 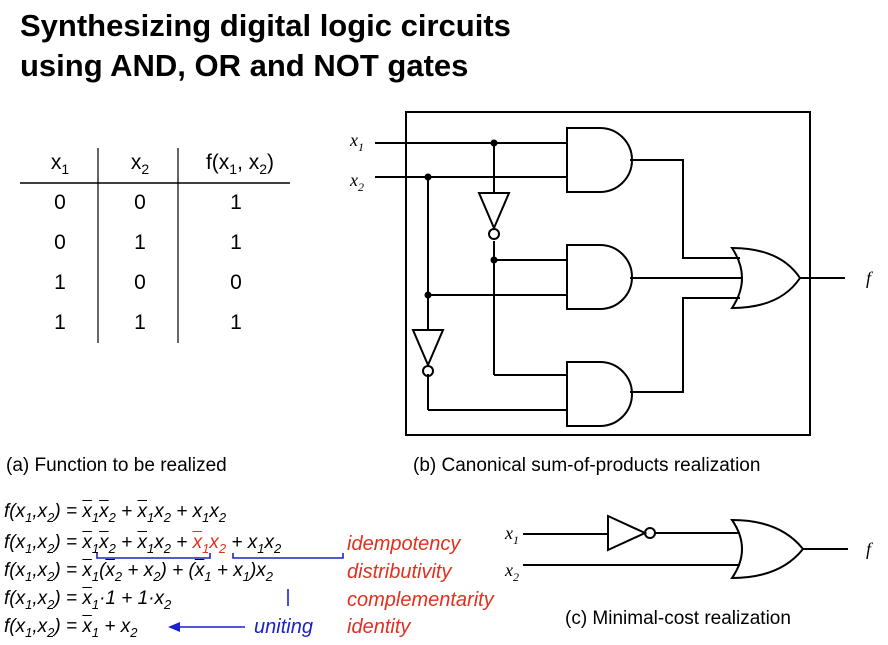 What do you see at coordinates (420, 600) in the screenshot?
I see `law-complementarity: complementarity` at bounding box center [420, 600].